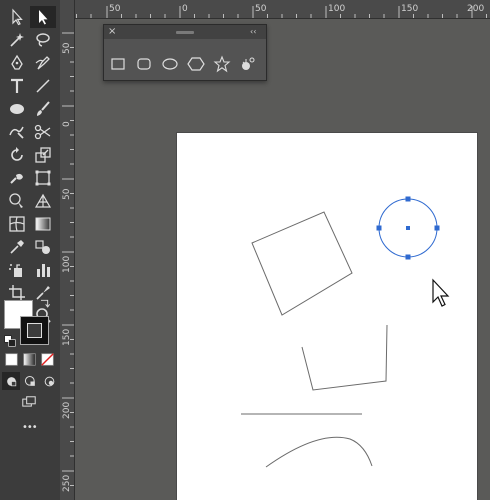 The height and width of the screenshot is (500, 490). What do you see at coordinates (185, 9) in the screenshot?
I see `hruler-label: 0` at bounding box center [185, 9].